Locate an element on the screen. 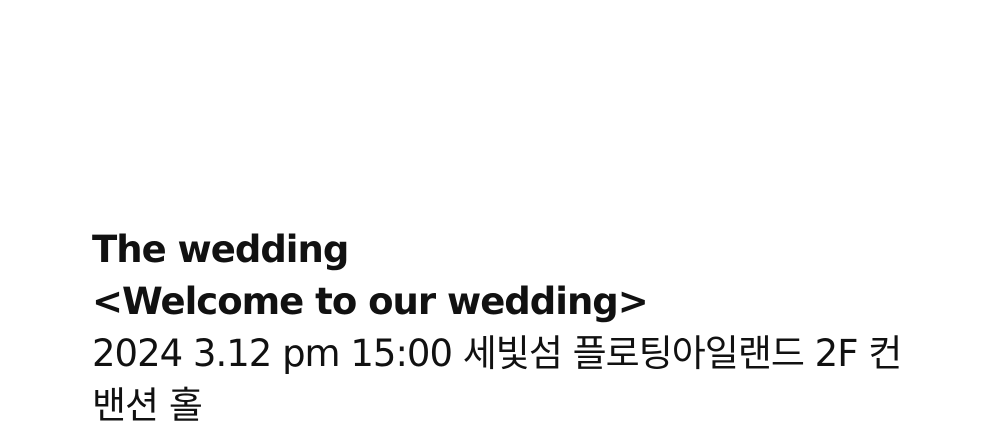  invitation-subtitle: <Welcome to our wedding> is located at coordinates (370, 301).